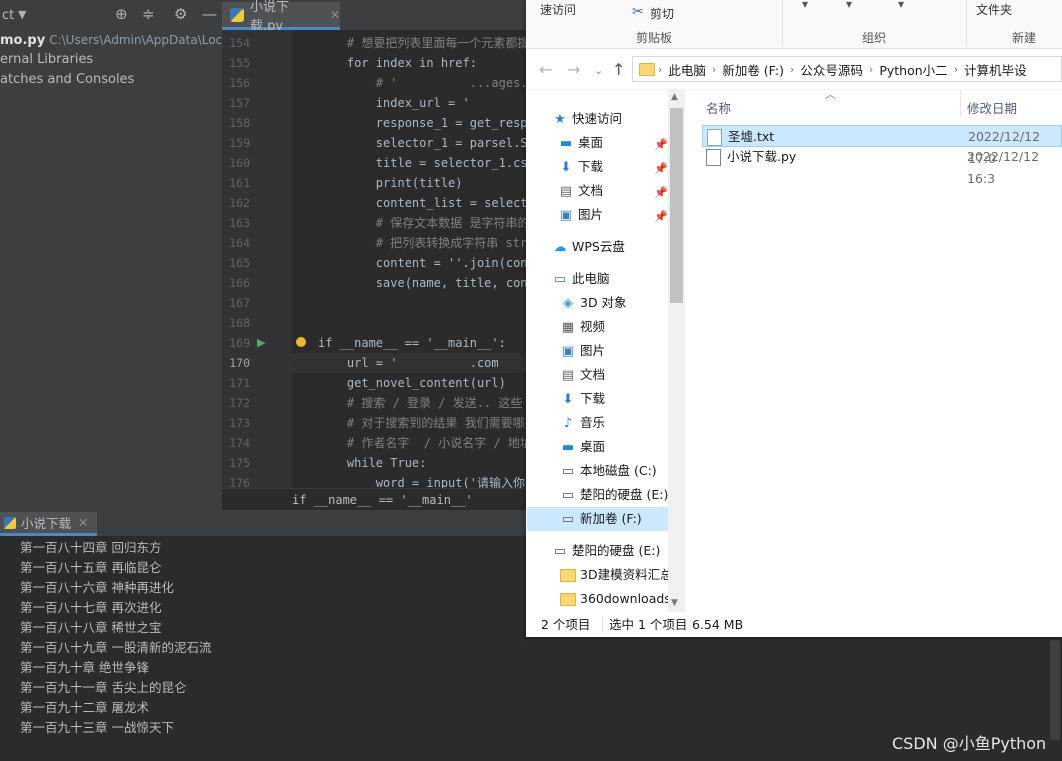 The height and width of the screenshot is (761, 1062). I want to click on chevron-down-icon: ⌄, so click(598, 70).